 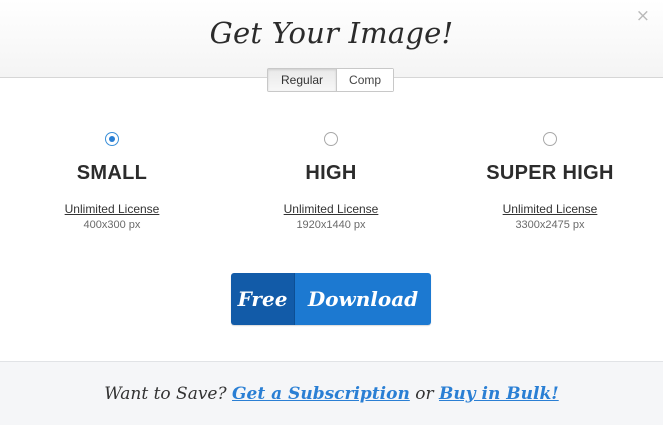 What do you see at coordinates (321, 394) in the screenshot?
I see `subscription-link: Get a Subscription` at bounding box center [321, 394].